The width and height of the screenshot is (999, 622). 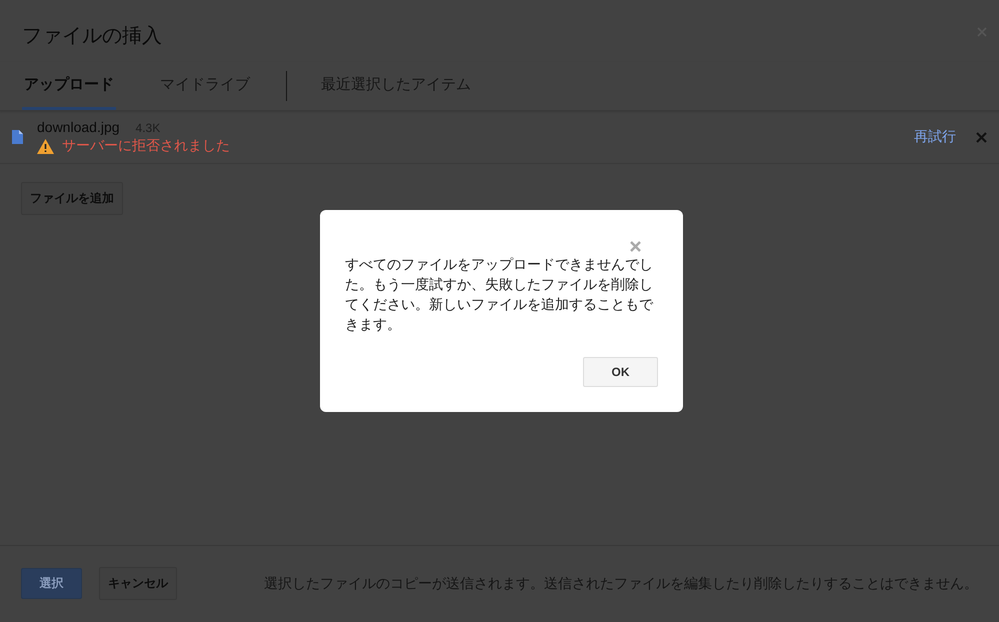 I want to click on warning-icon, so click(x=45, y=146).